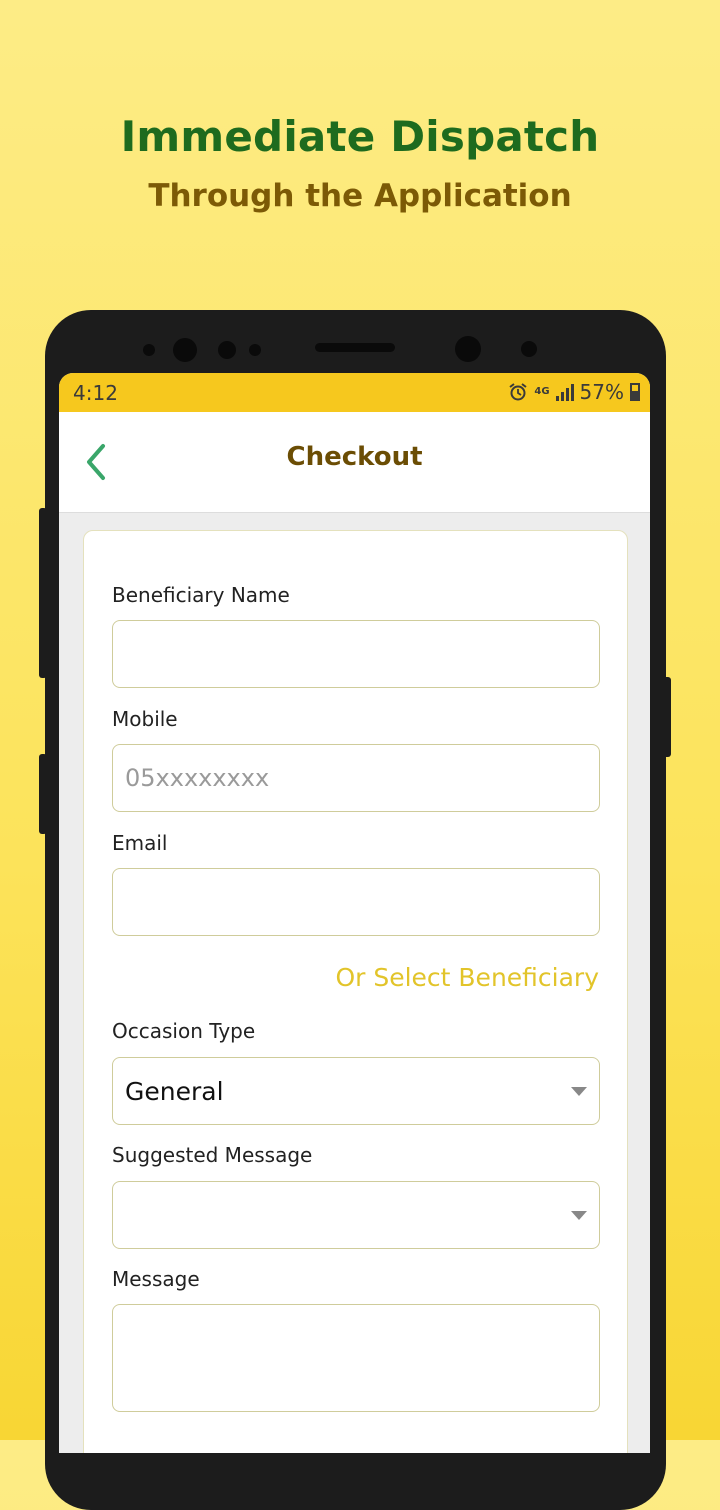  I want to click on mobile-label: Mobile, so click(145, 719).